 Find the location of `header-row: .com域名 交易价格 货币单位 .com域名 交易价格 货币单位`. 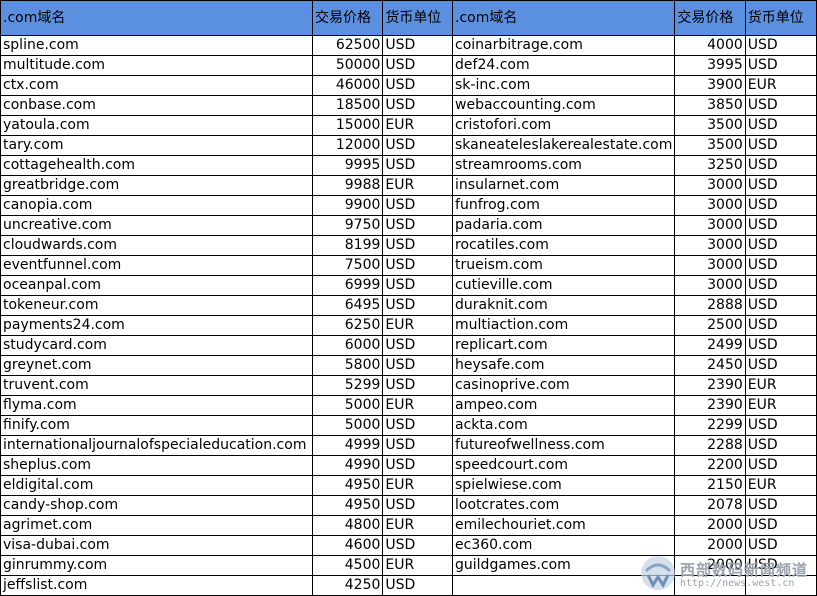

header-row: .com域名 交易价格 货币单位 .com域名 交易价格 货币单位 is located at coordinates (408, 18).